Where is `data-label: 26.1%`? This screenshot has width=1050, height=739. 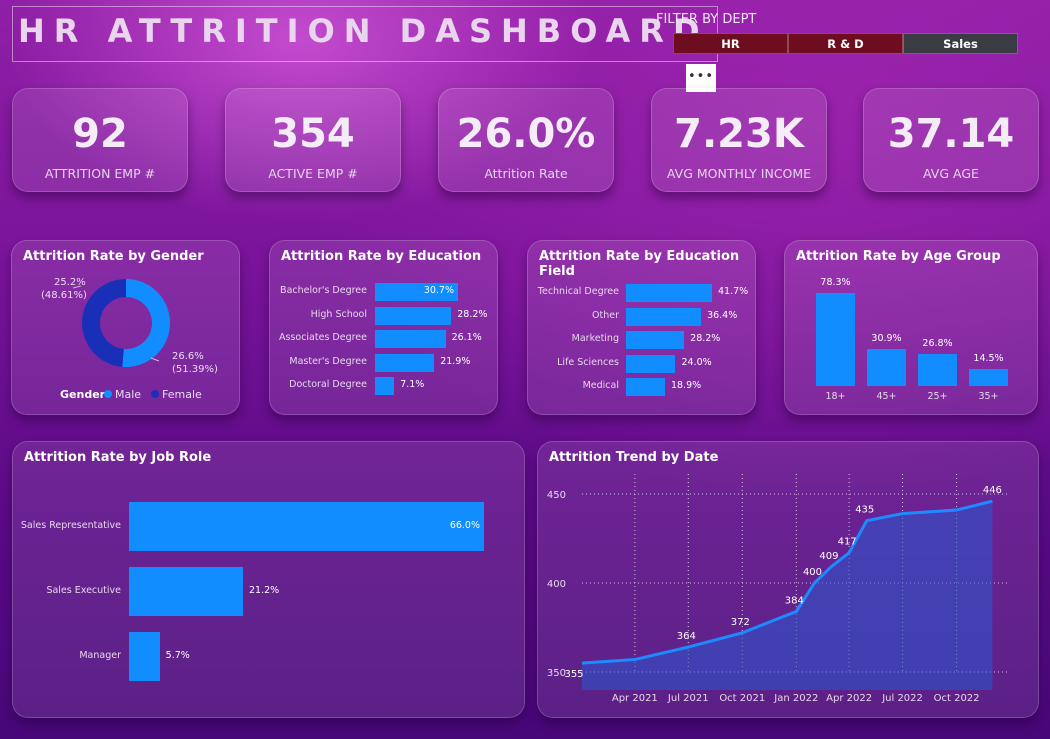 data-label: 26.1% is located at coordinates (466, 337).